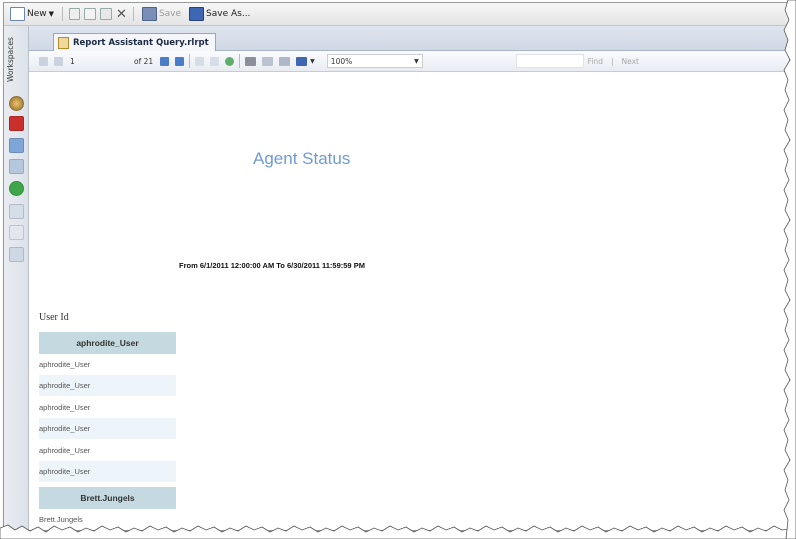 The image size is (796, 539). I want to click on stop-icon, so click(215, 61).